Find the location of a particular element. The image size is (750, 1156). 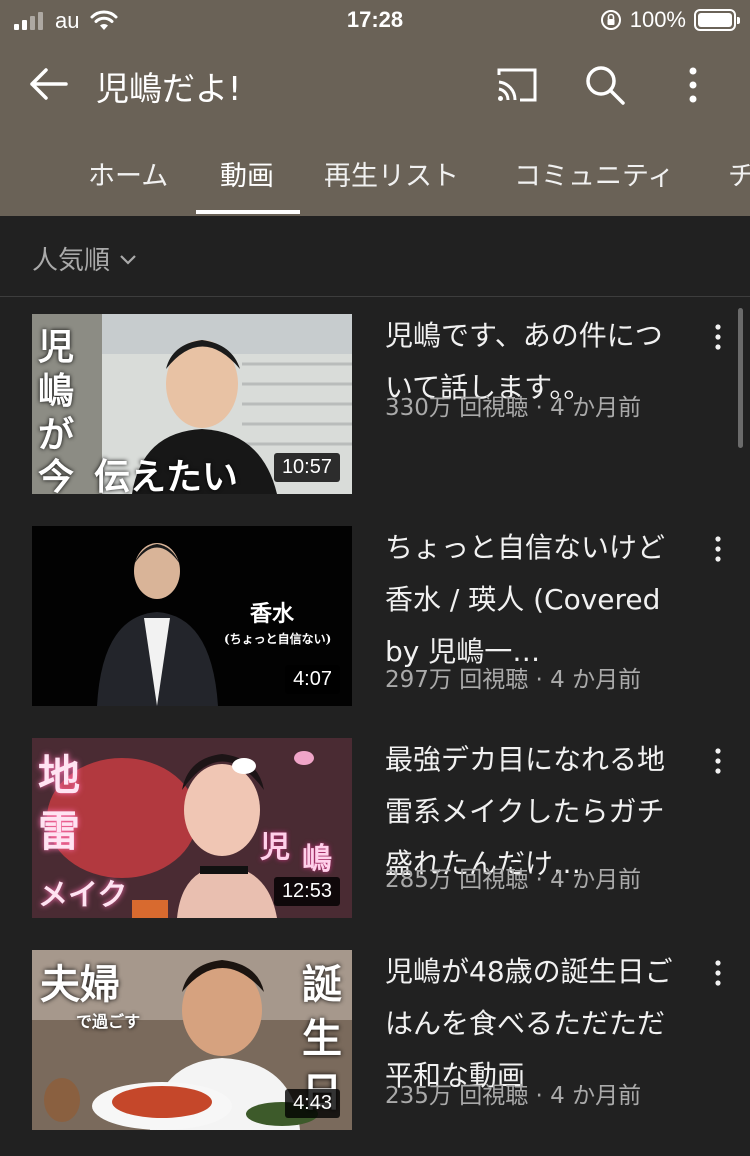

app-bar: 児嶋だよ! is located at coordinates (375, 85).